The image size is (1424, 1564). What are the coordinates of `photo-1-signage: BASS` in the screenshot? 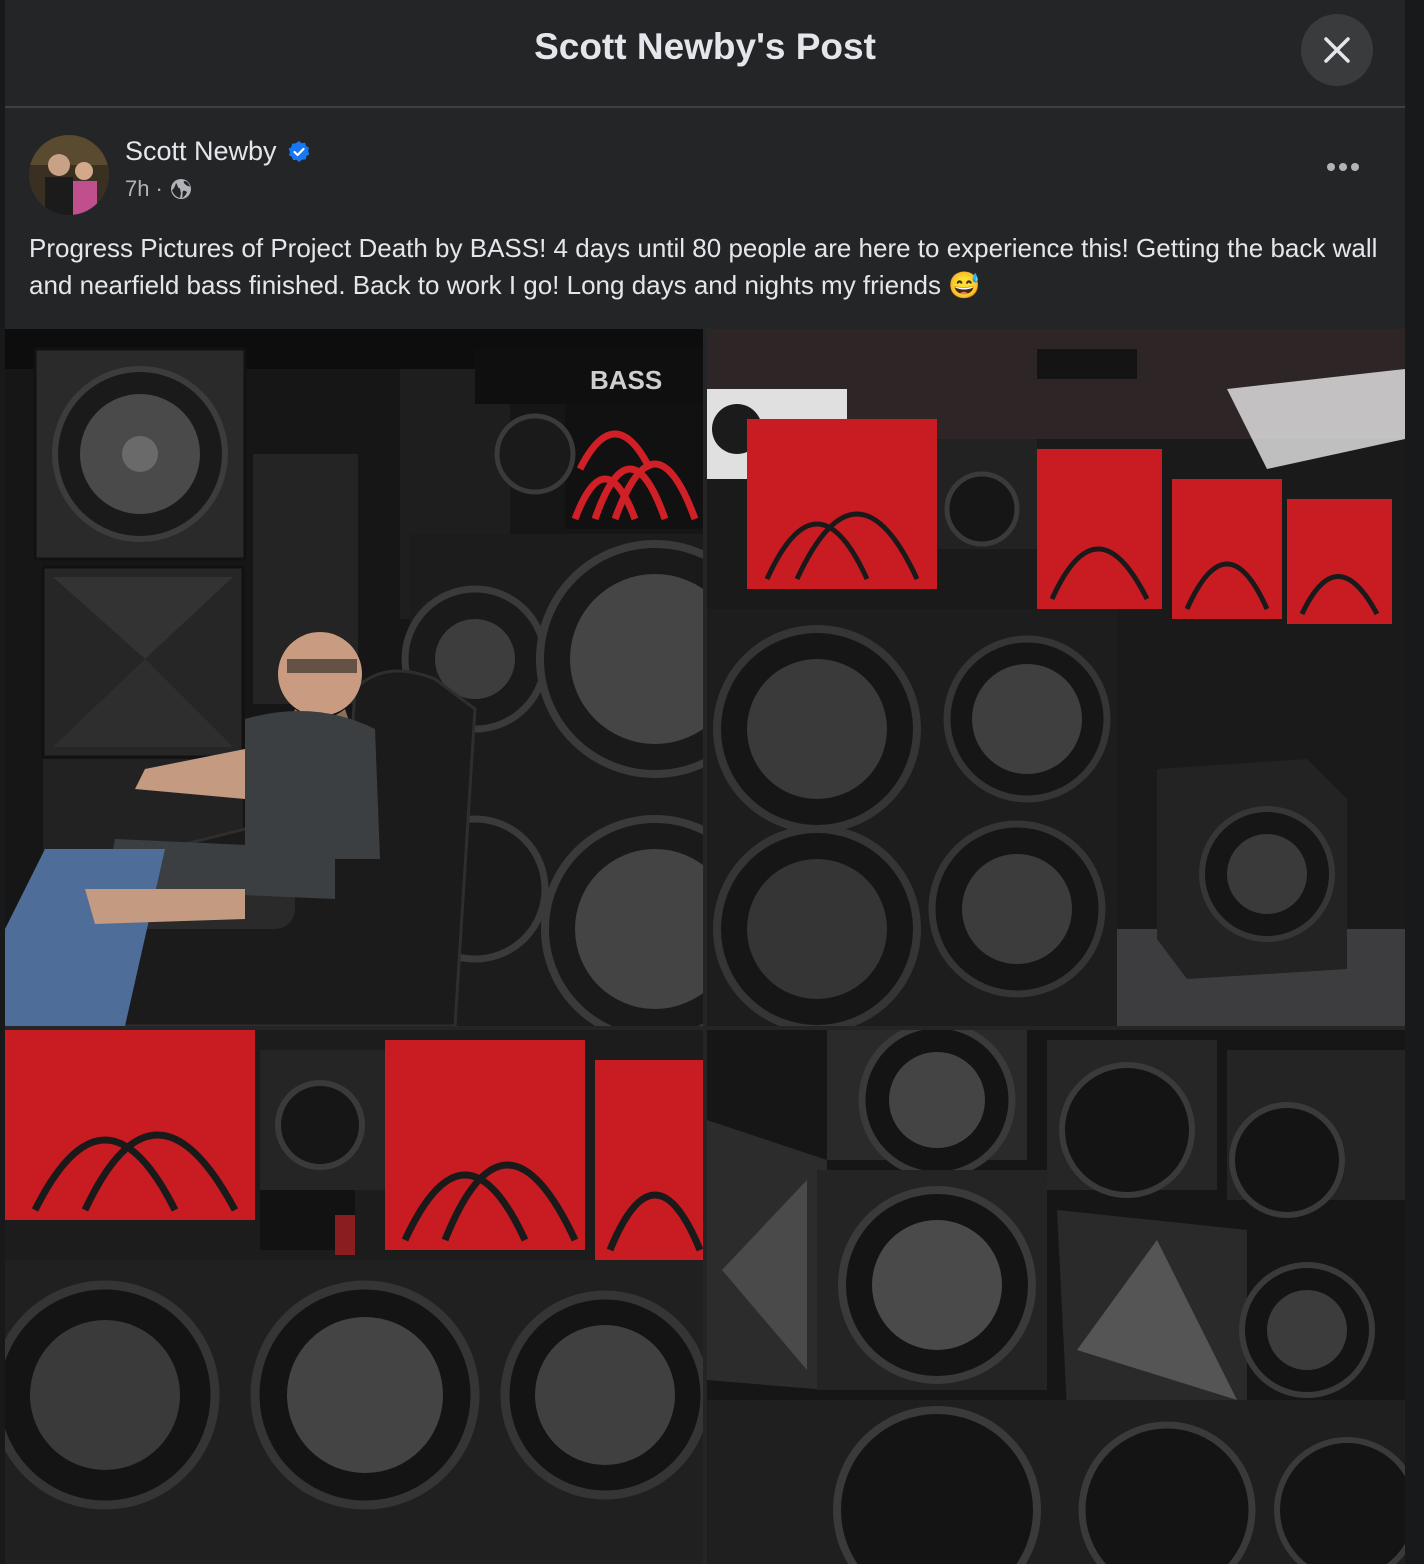 It's located at (626, 380).